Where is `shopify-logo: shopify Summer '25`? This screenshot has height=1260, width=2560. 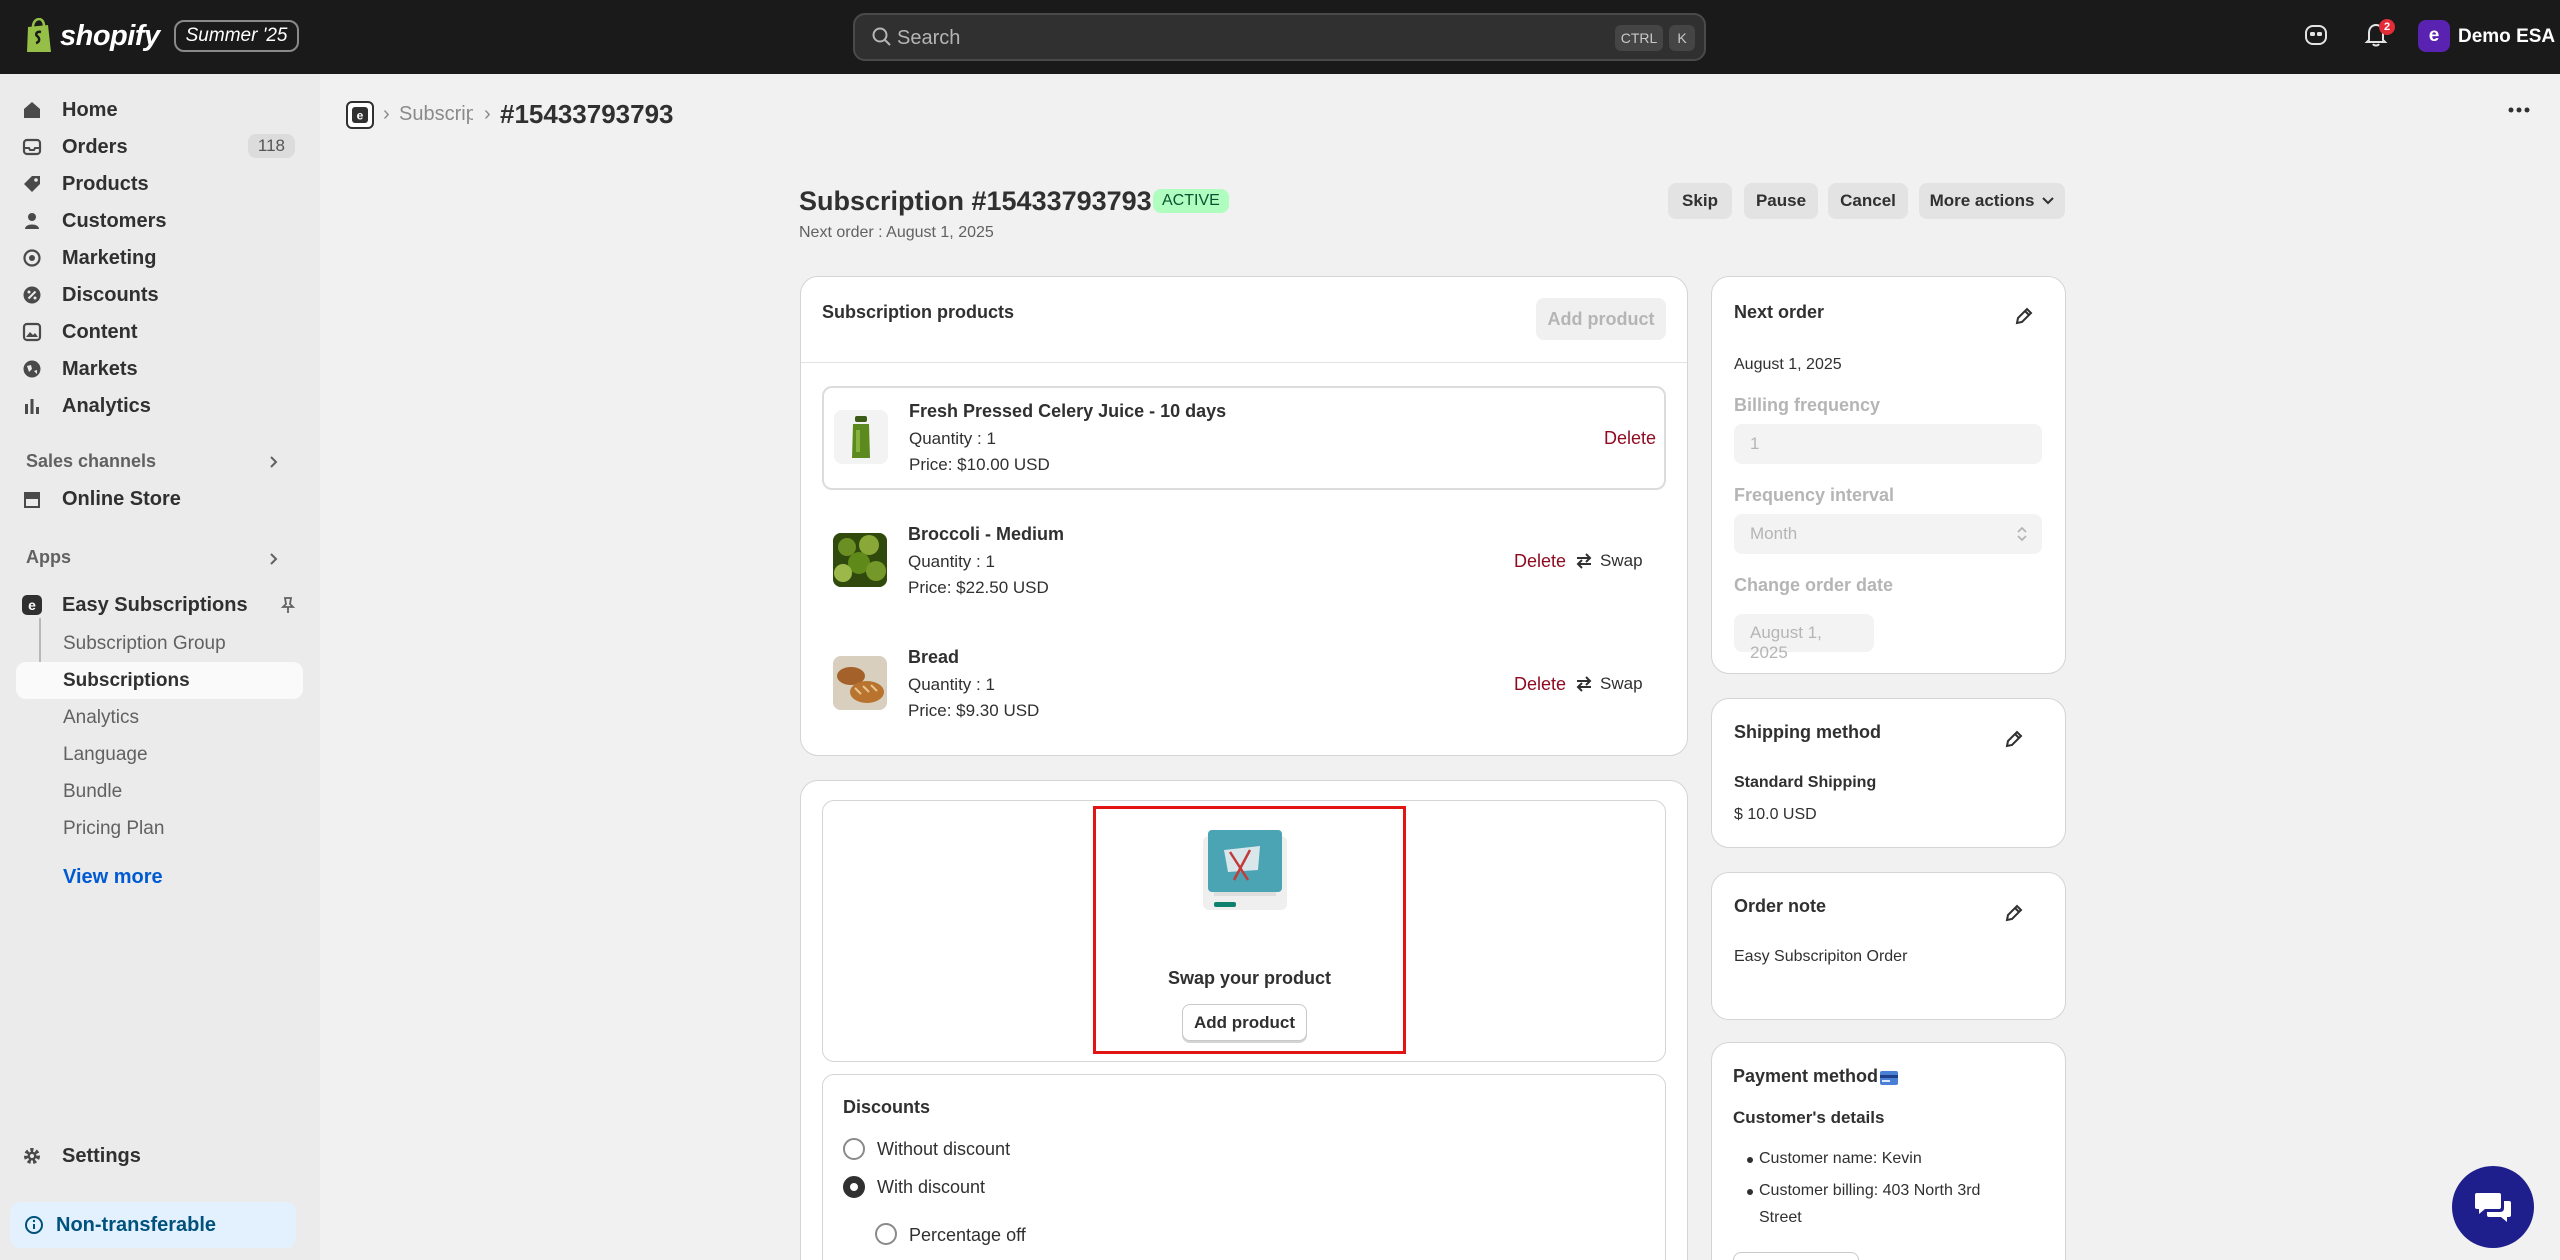
shopify-logo: shopify Summer '25 is located at coordinates (162, 36).